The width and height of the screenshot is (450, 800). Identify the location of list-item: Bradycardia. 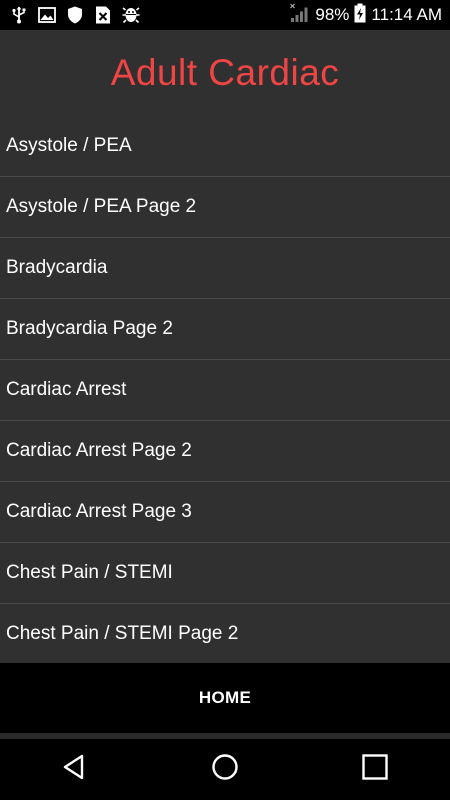
(225, 268).